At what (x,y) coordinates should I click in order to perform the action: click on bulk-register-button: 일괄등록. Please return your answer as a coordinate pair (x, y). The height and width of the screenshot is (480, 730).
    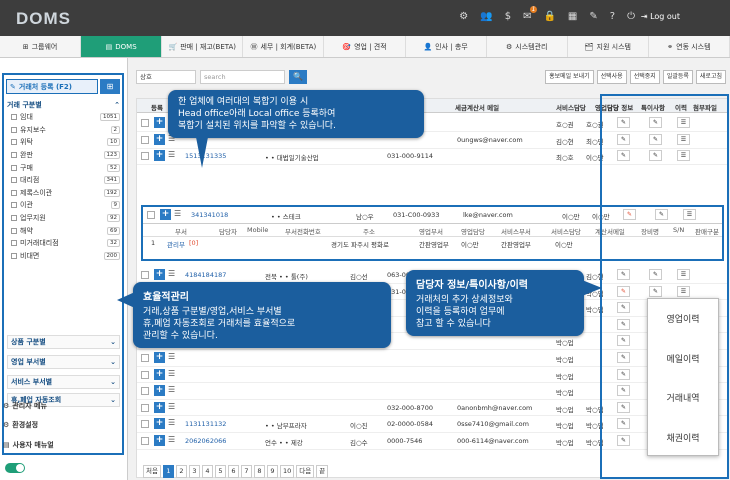
    Looking at the image, I should click on (677, 77).